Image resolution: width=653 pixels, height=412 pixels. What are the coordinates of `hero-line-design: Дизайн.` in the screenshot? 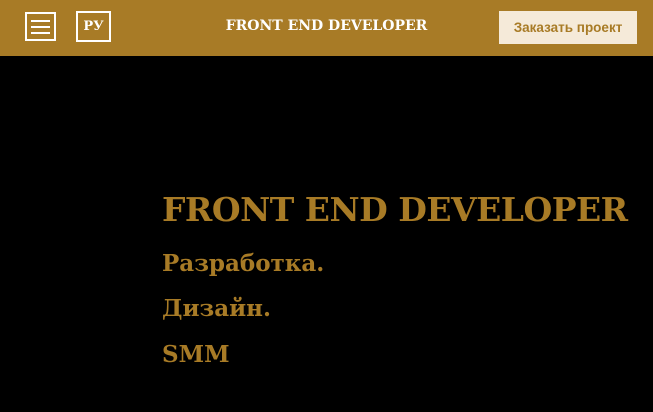 It's located at (216, 308).